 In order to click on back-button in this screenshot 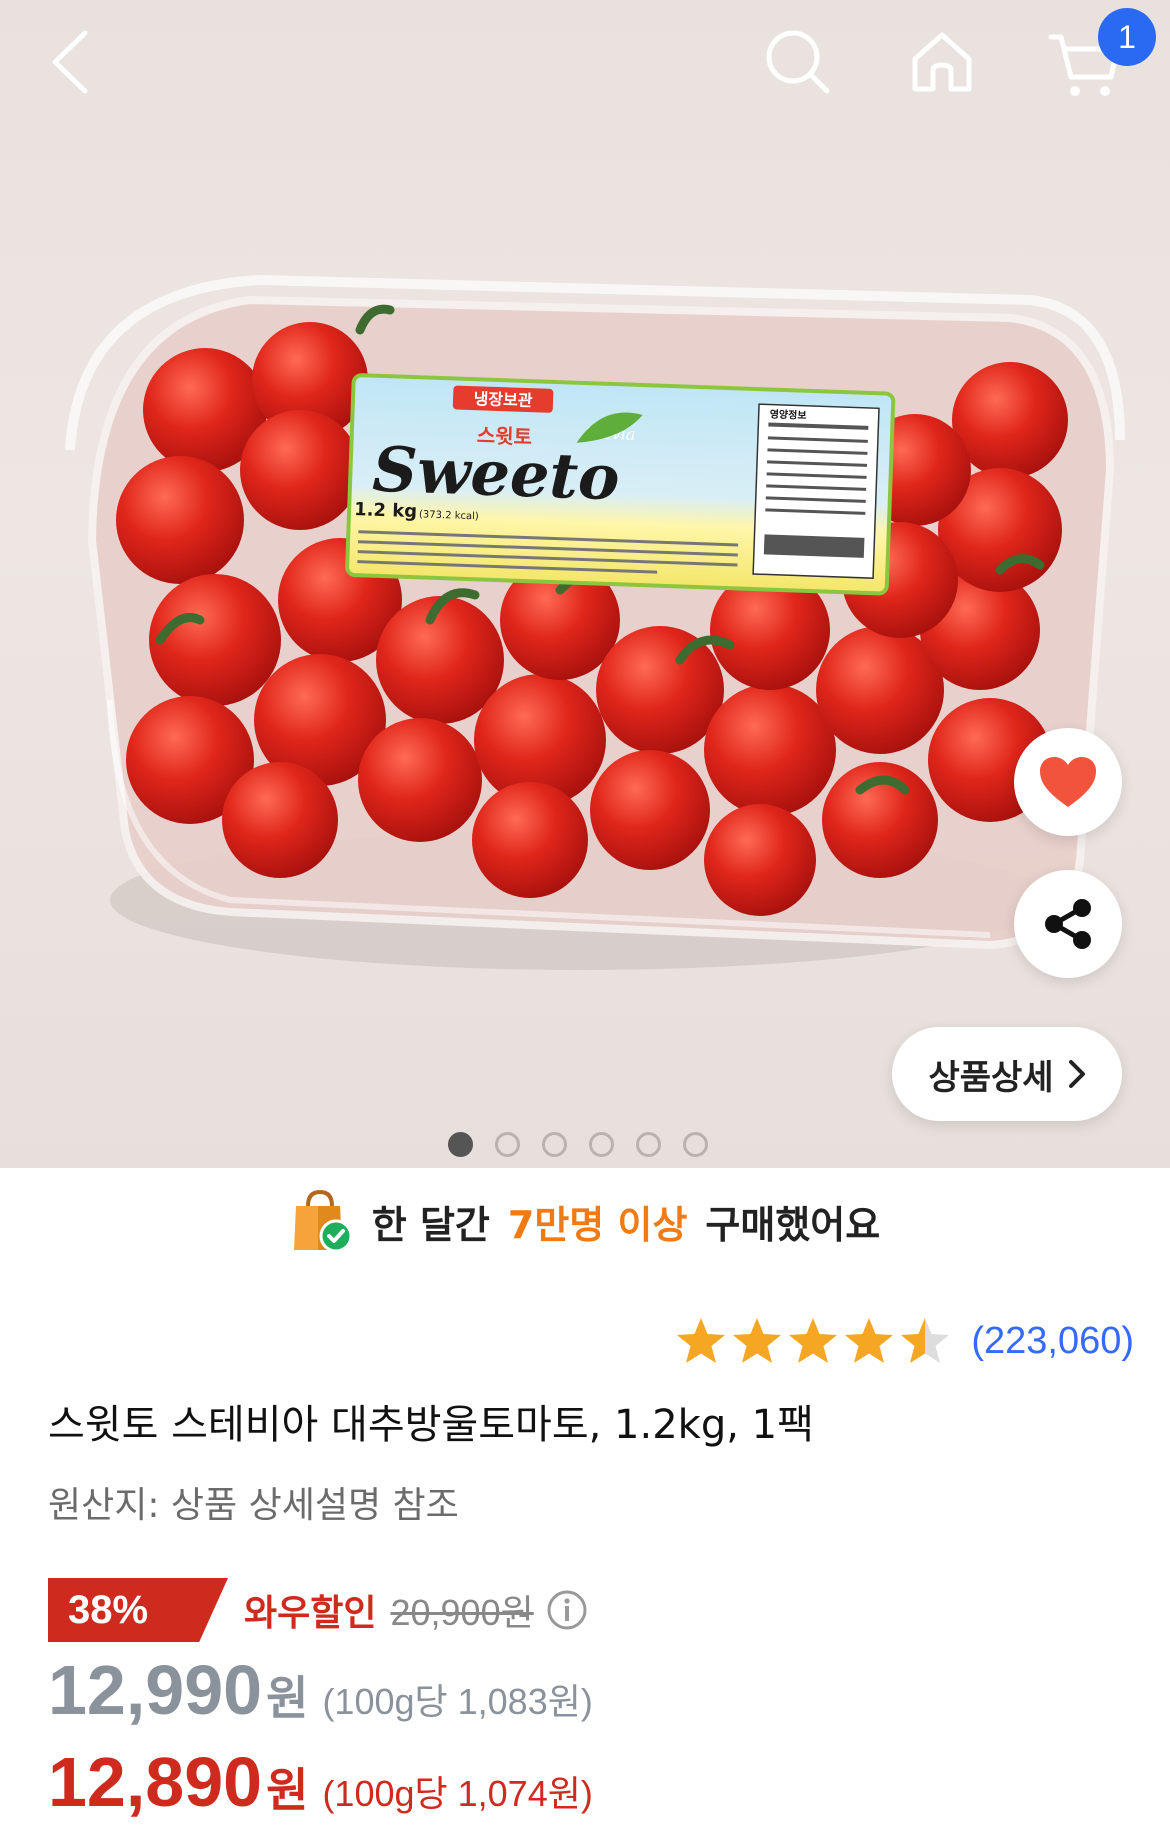, I will do `click(70, 62)`.